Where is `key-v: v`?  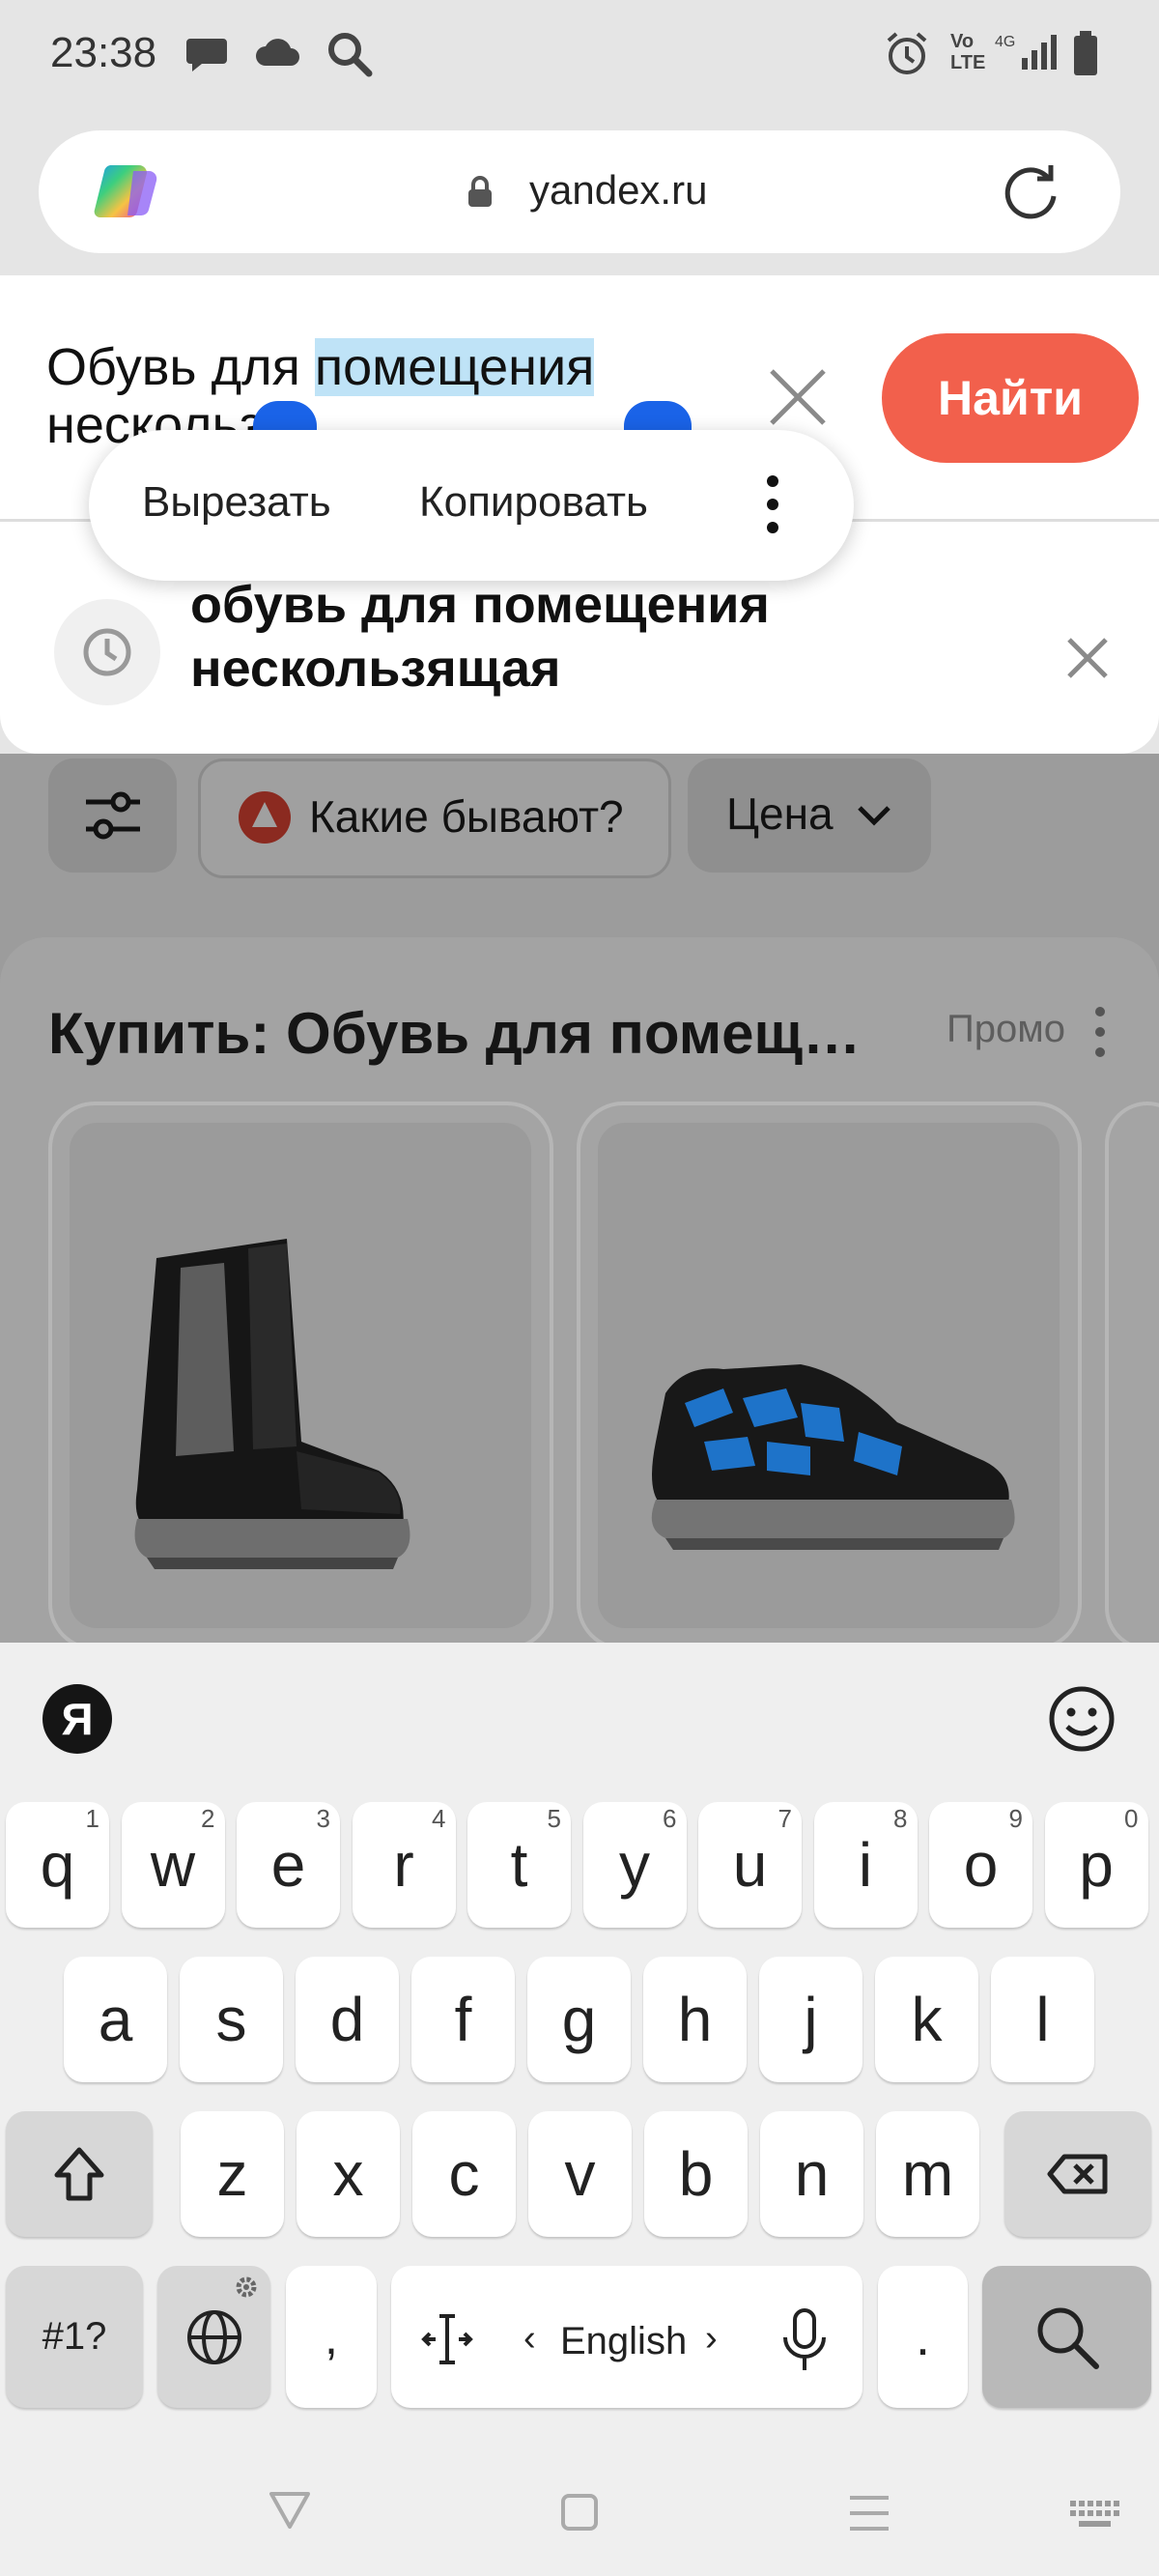 key-v: v is located at coordinates (580, 2174).